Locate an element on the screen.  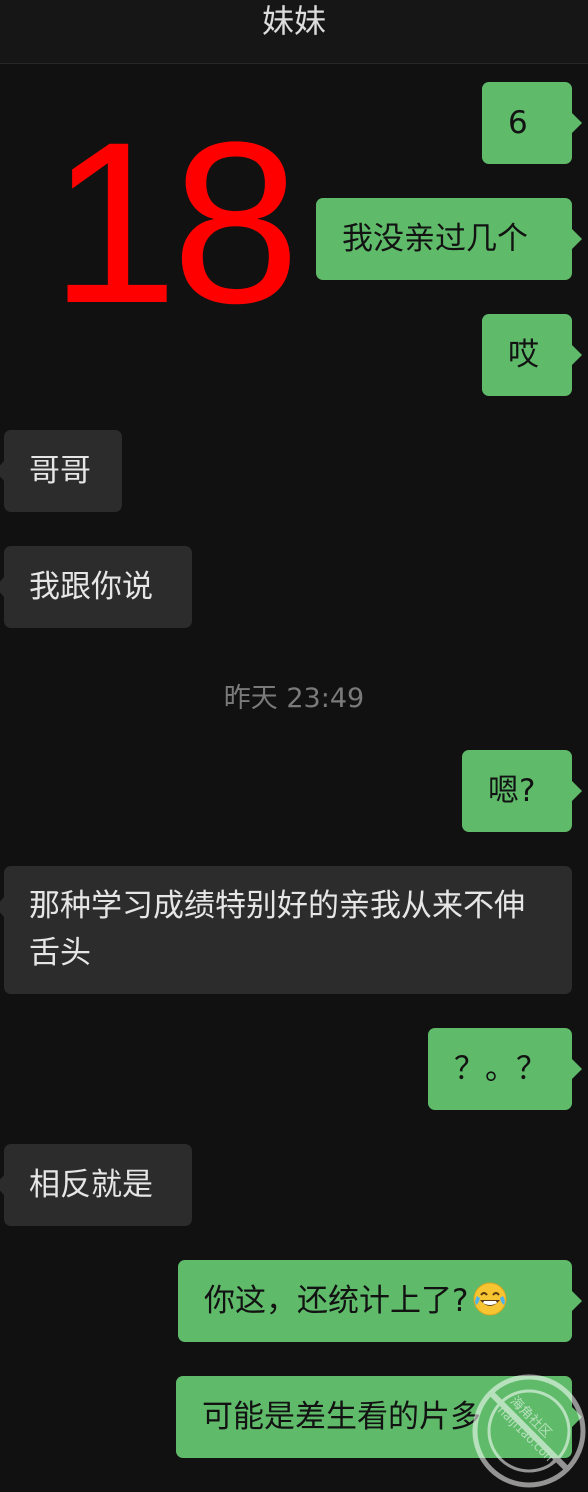
overlay-number: 18 is located at coordinates (175, 222).